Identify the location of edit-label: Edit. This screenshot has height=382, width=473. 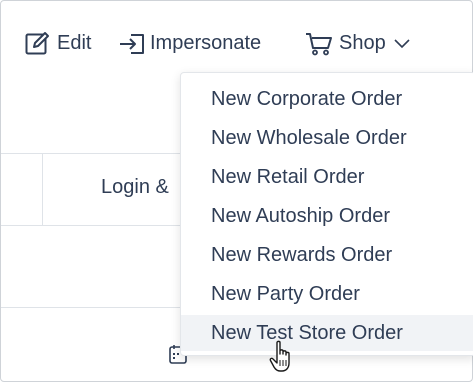
(74, 42).